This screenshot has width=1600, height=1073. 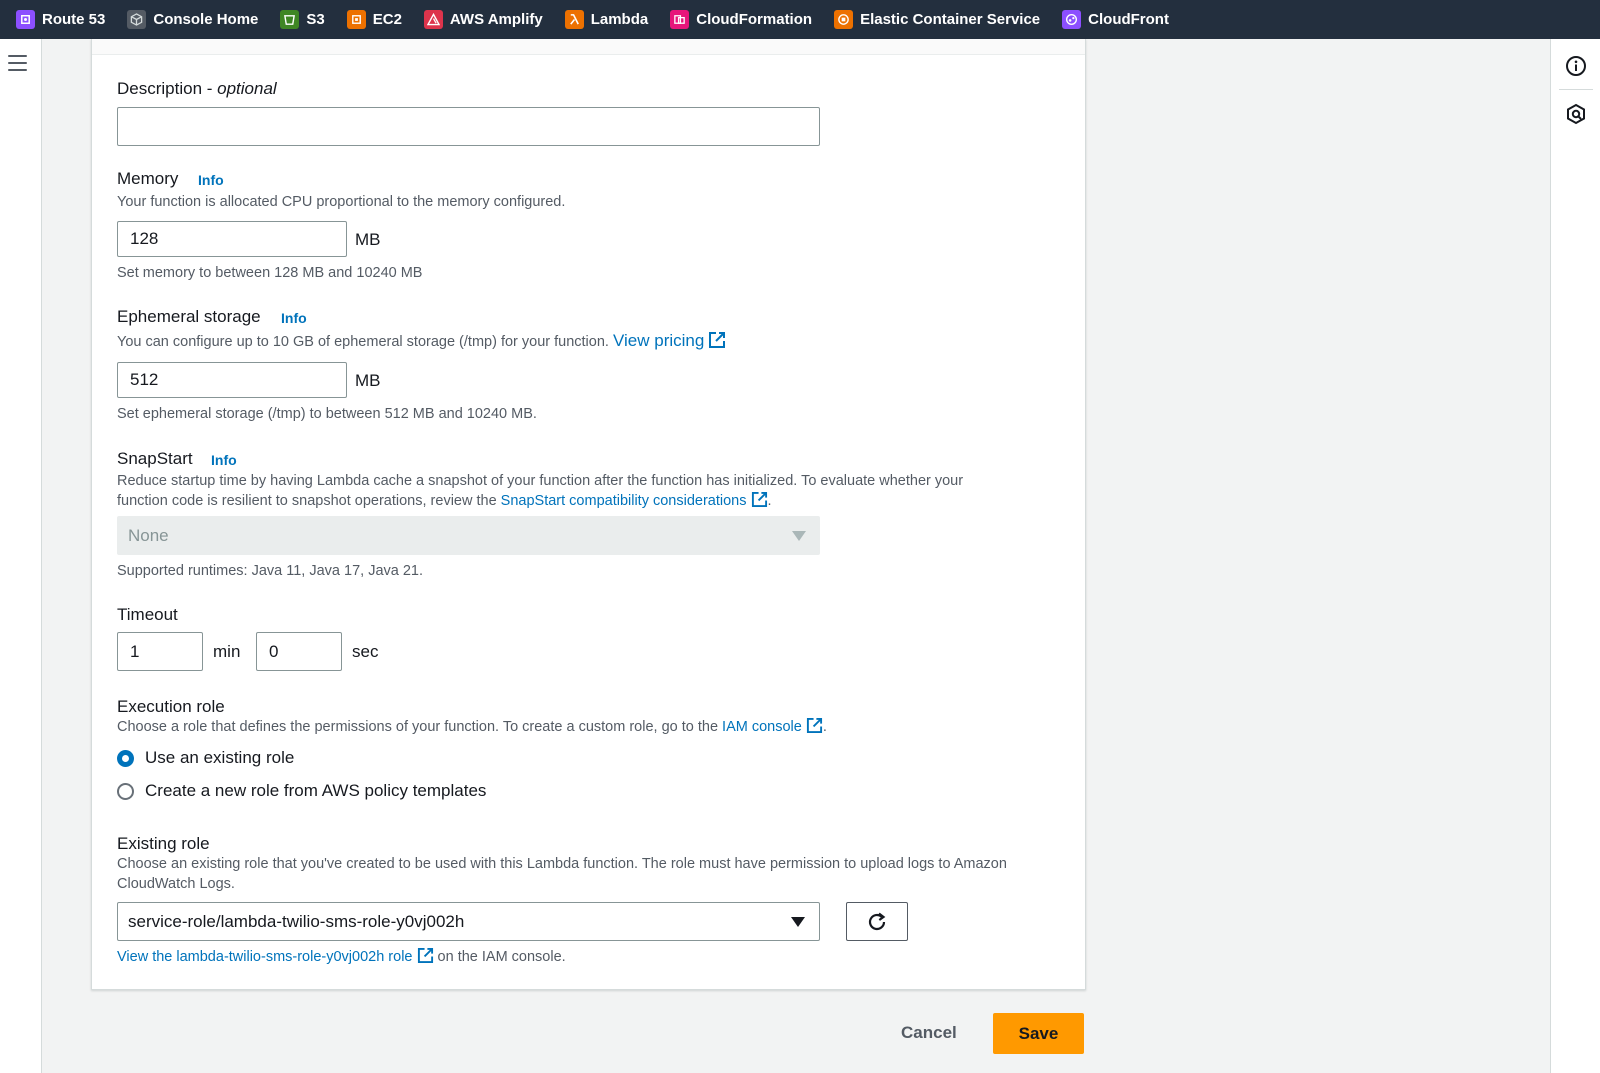 I want to click on timeout-label: Timeout, so click(x=147, y=614).